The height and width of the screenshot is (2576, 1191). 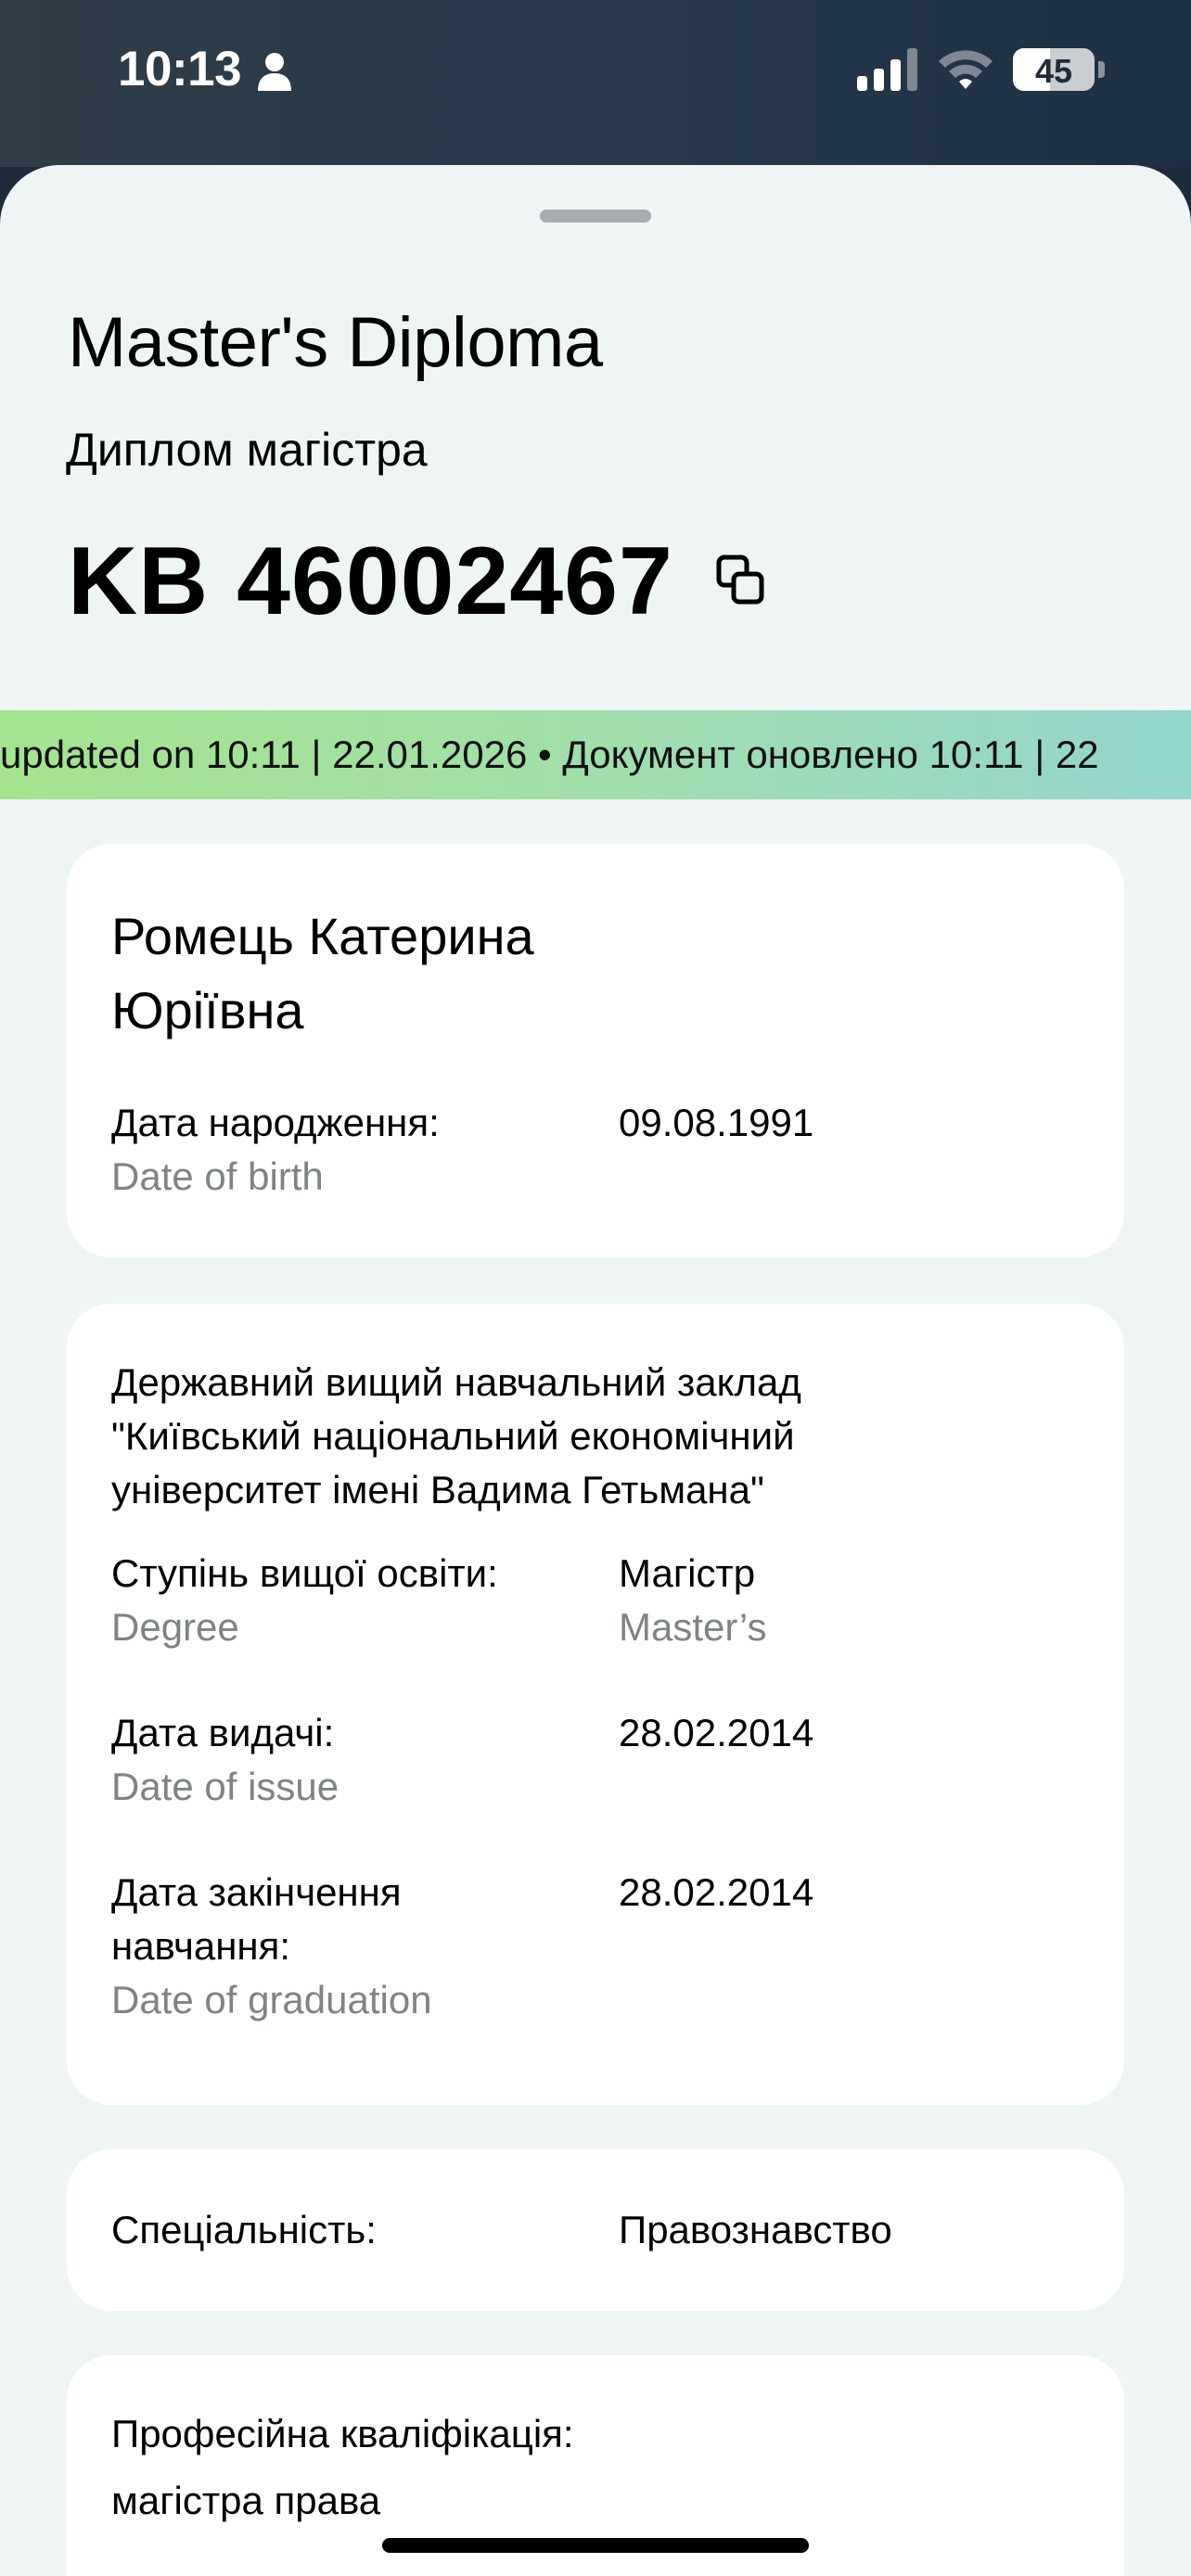 I want to click on specialty-card: Спеціальність: Правознавство, so click(x=595, y=2230).